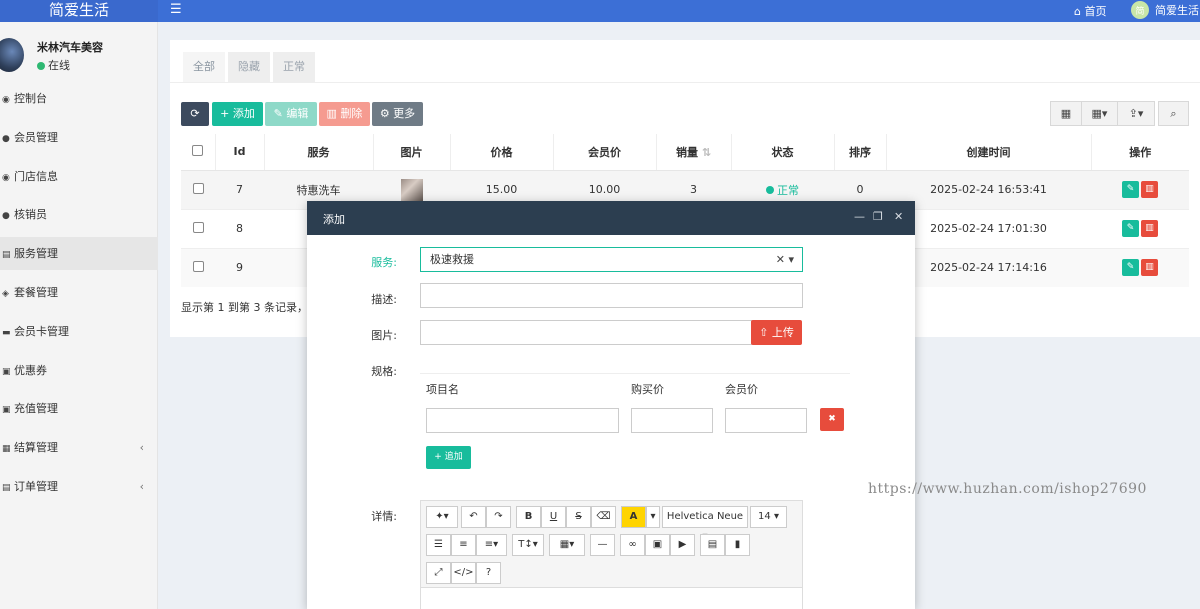  What do you see at coordinates (586, 332) in the screenshot?
I see `image-input` at bounding box center [586, 332].